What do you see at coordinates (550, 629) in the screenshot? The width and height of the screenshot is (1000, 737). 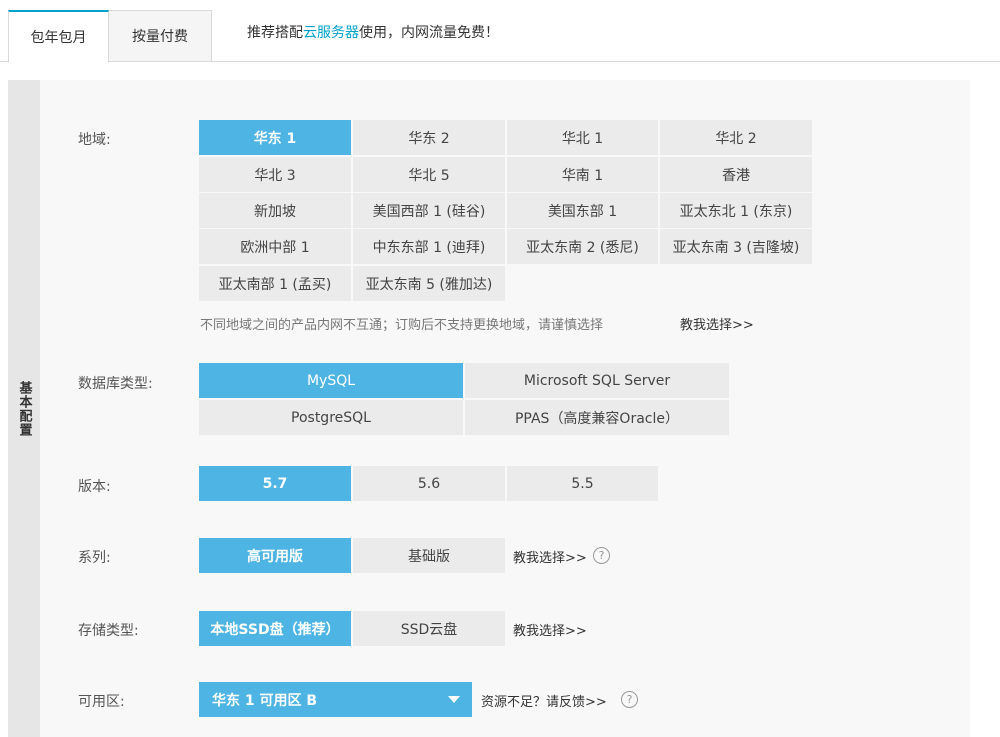 I see `storage-help-link: 教我选择>>` at bounding box center [550, 629].